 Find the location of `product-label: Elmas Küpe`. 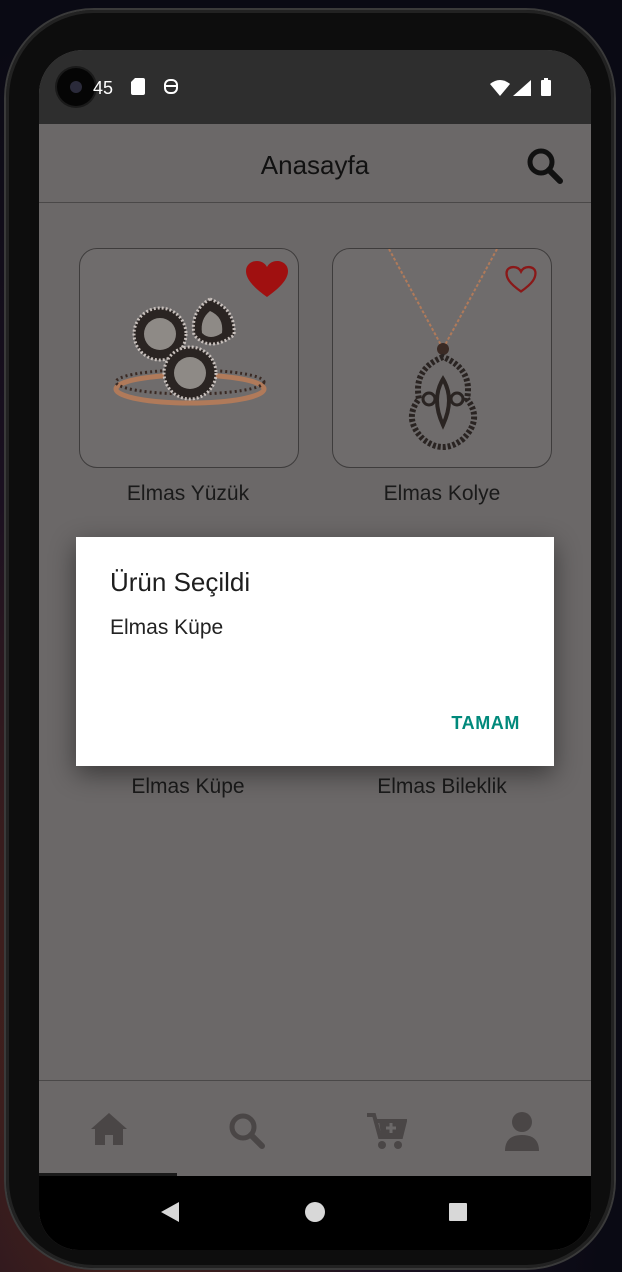

product-label: Elmas Küpe is located at coordinates (188, 786).